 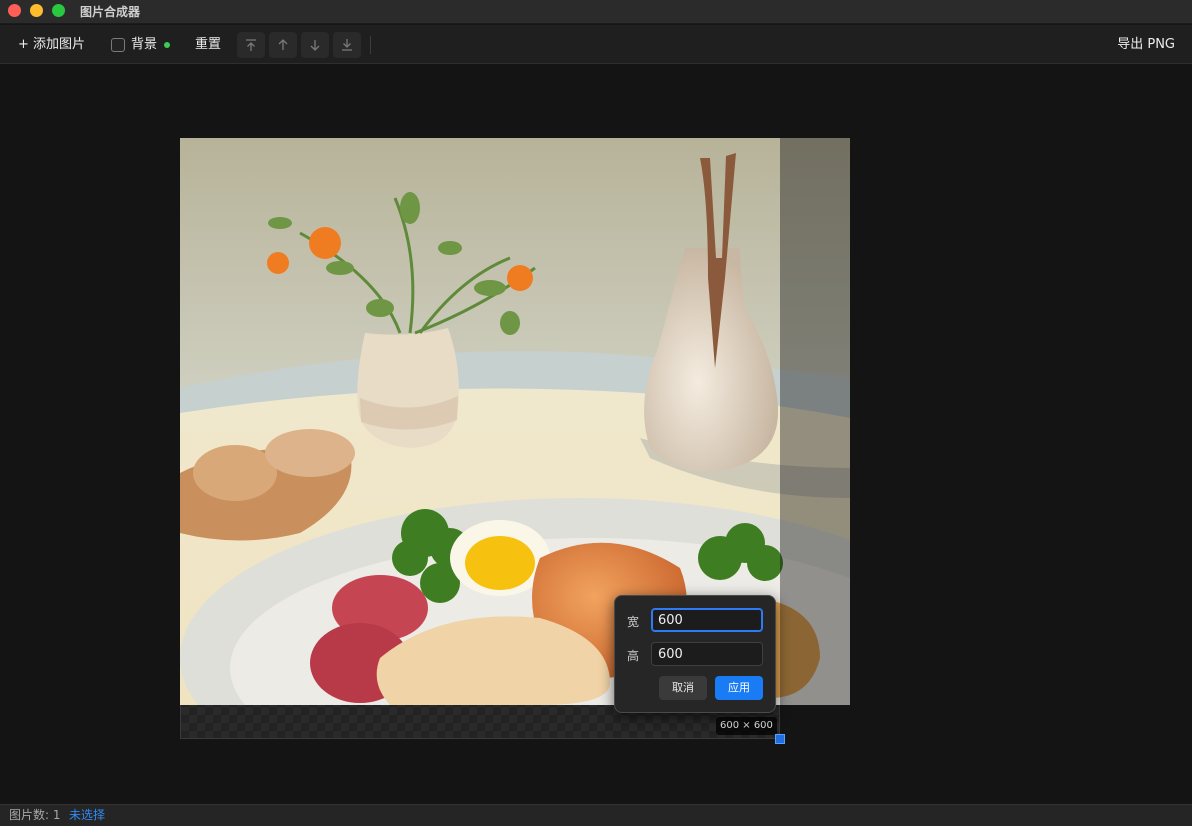 I want to click on move-up-button, so click(x=283, y=45).